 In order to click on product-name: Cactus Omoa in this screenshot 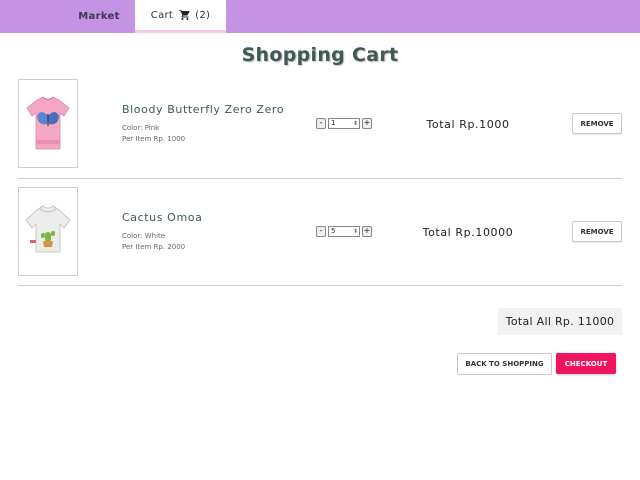, I will do `click(162, 217)`.